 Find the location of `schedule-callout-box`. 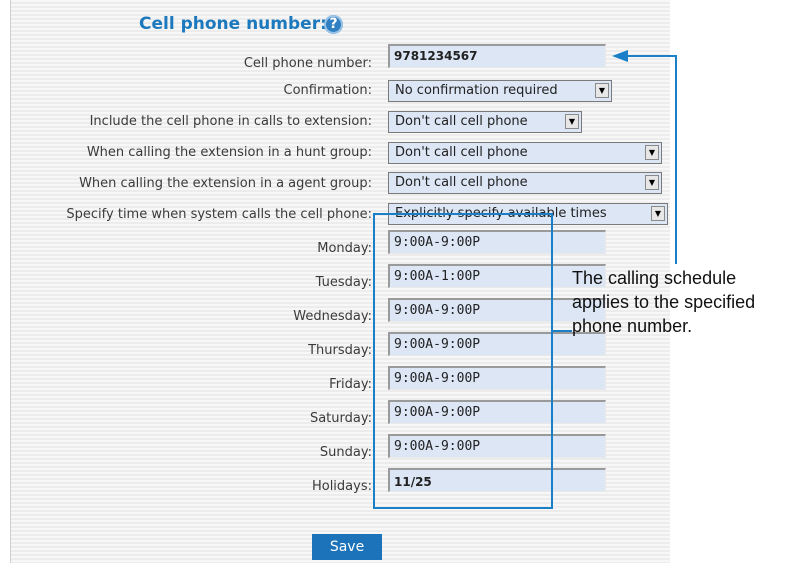

schedule-callout-box is located at coordinates (463, 361).